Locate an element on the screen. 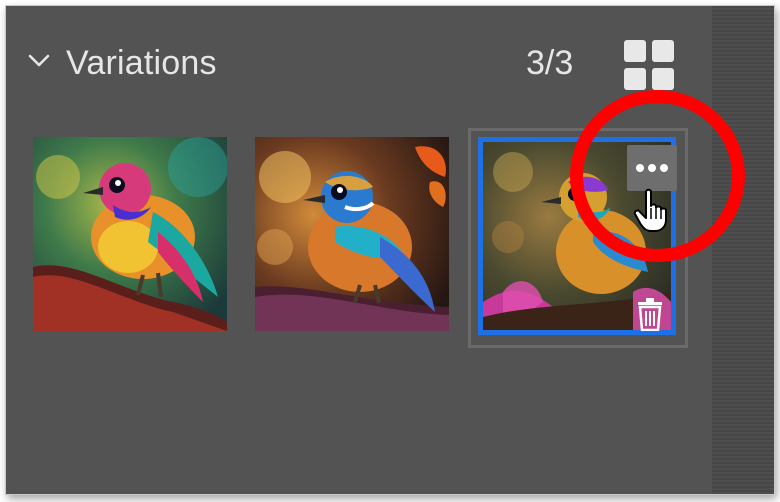 Image resolution: width=780 pixels, height=502 pixels. variation-count: 3/3 is located at coordinates (550, 63).